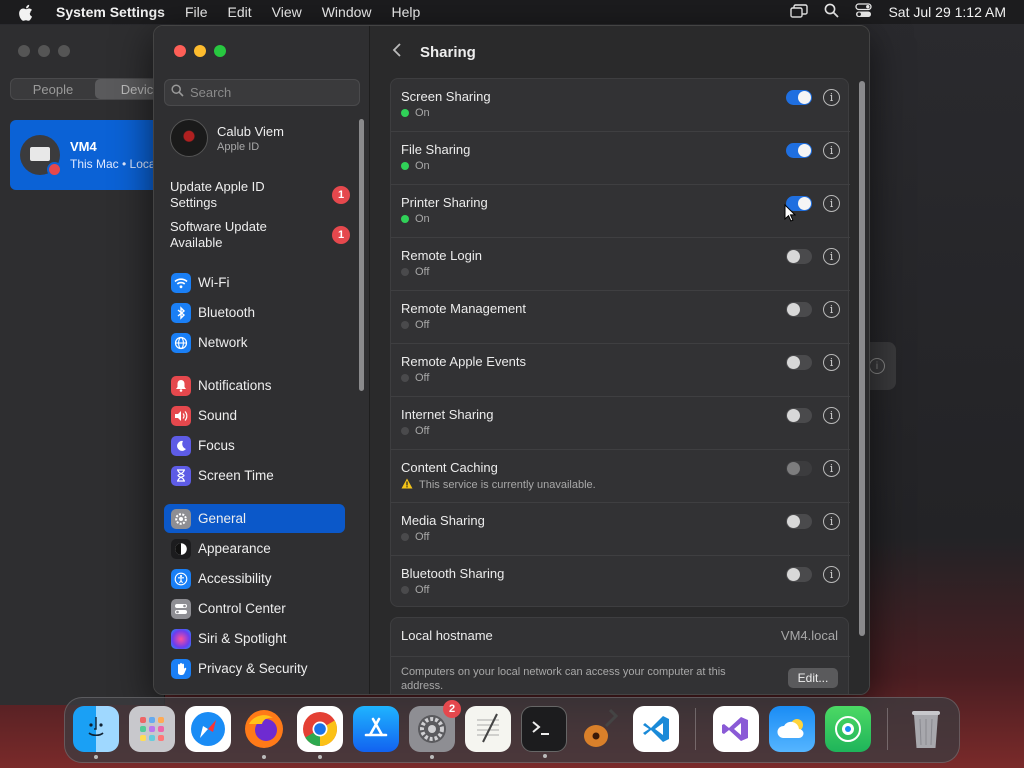  I want to click on menu-window: Window, so click(347, 12).